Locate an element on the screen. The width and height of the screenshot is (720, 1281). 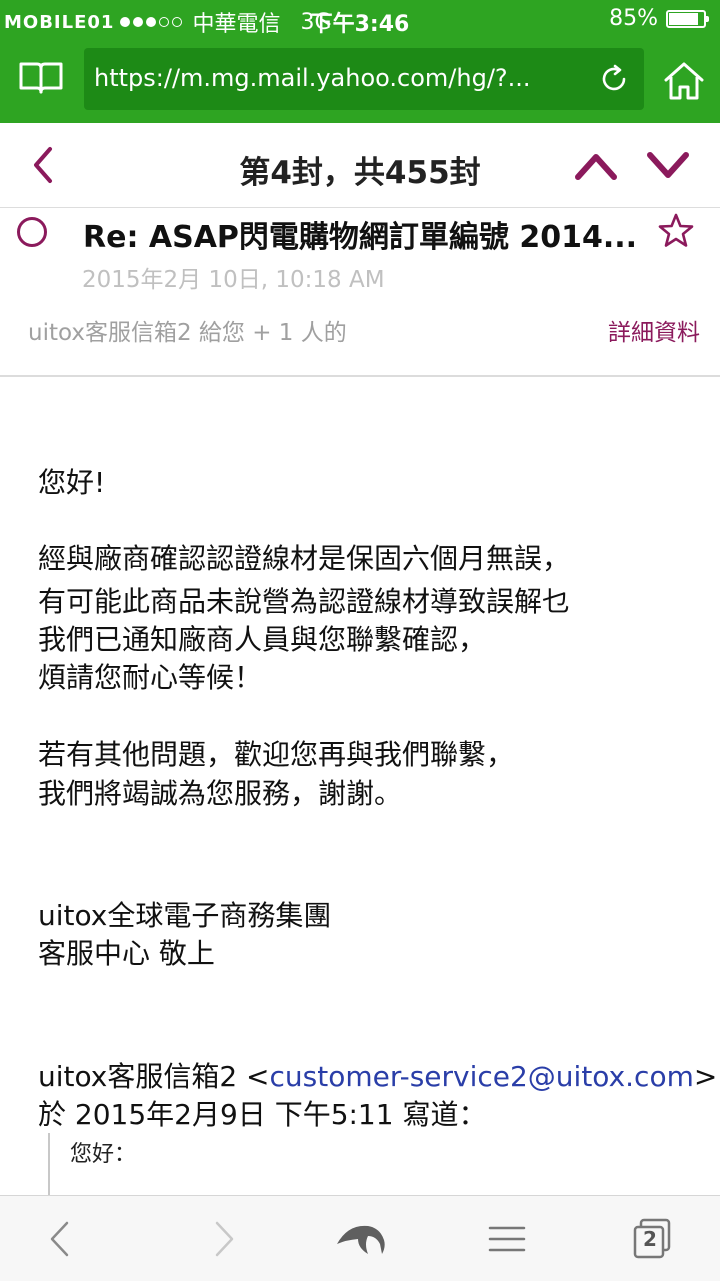
signature-line: 客服中心 敬上 is located at coordinates (126, 953).